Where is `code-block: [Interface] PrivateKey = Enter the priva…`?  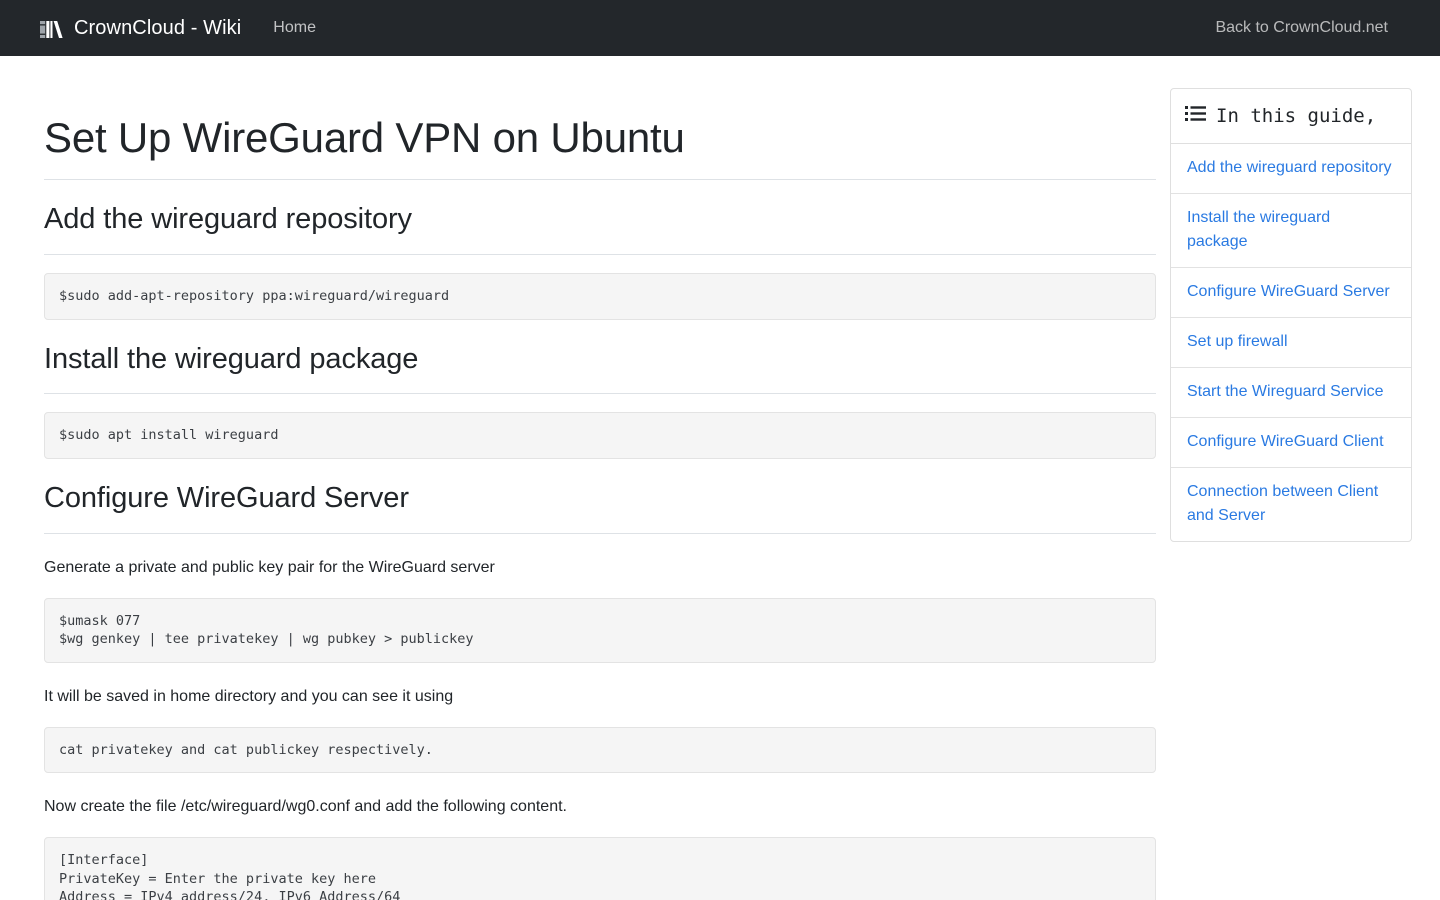 code-block: [Interface] PrivateKey = Enter the priva… is located at coordinates (600, 868).